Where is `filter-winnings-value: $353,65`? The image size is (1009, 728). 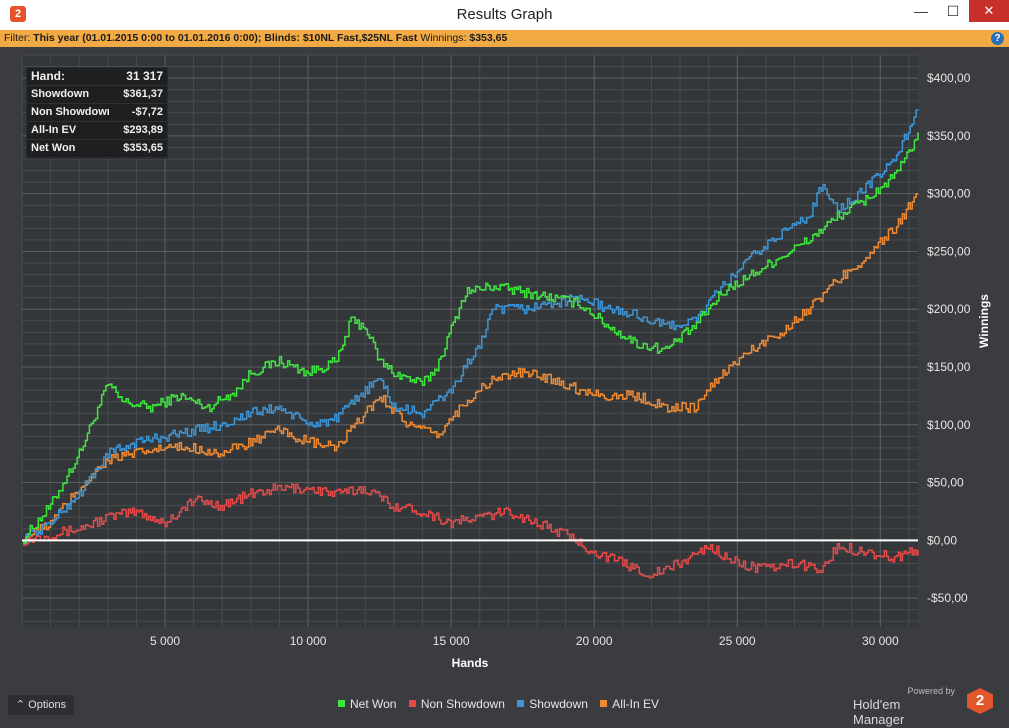
filter-winnings-value: $353,65 is located at coordinates (488, 38).